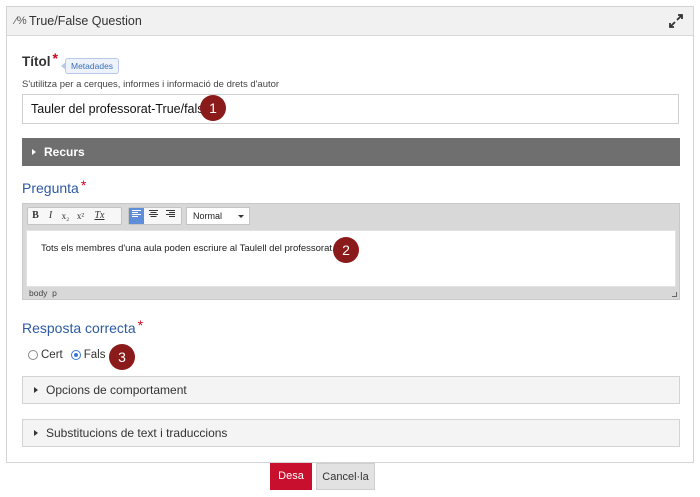 Image resolution: width=700 pixels, height=497 pixels. I want to click on alignment-group, so click(155, 216).